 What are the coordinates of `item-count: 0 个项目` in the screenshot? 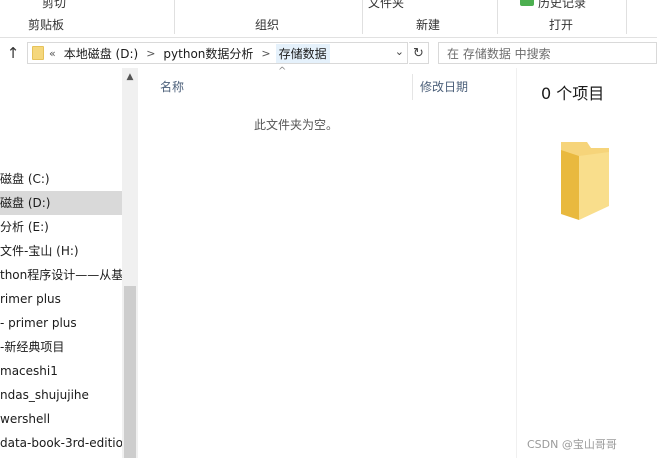 It's located at (573, 93).